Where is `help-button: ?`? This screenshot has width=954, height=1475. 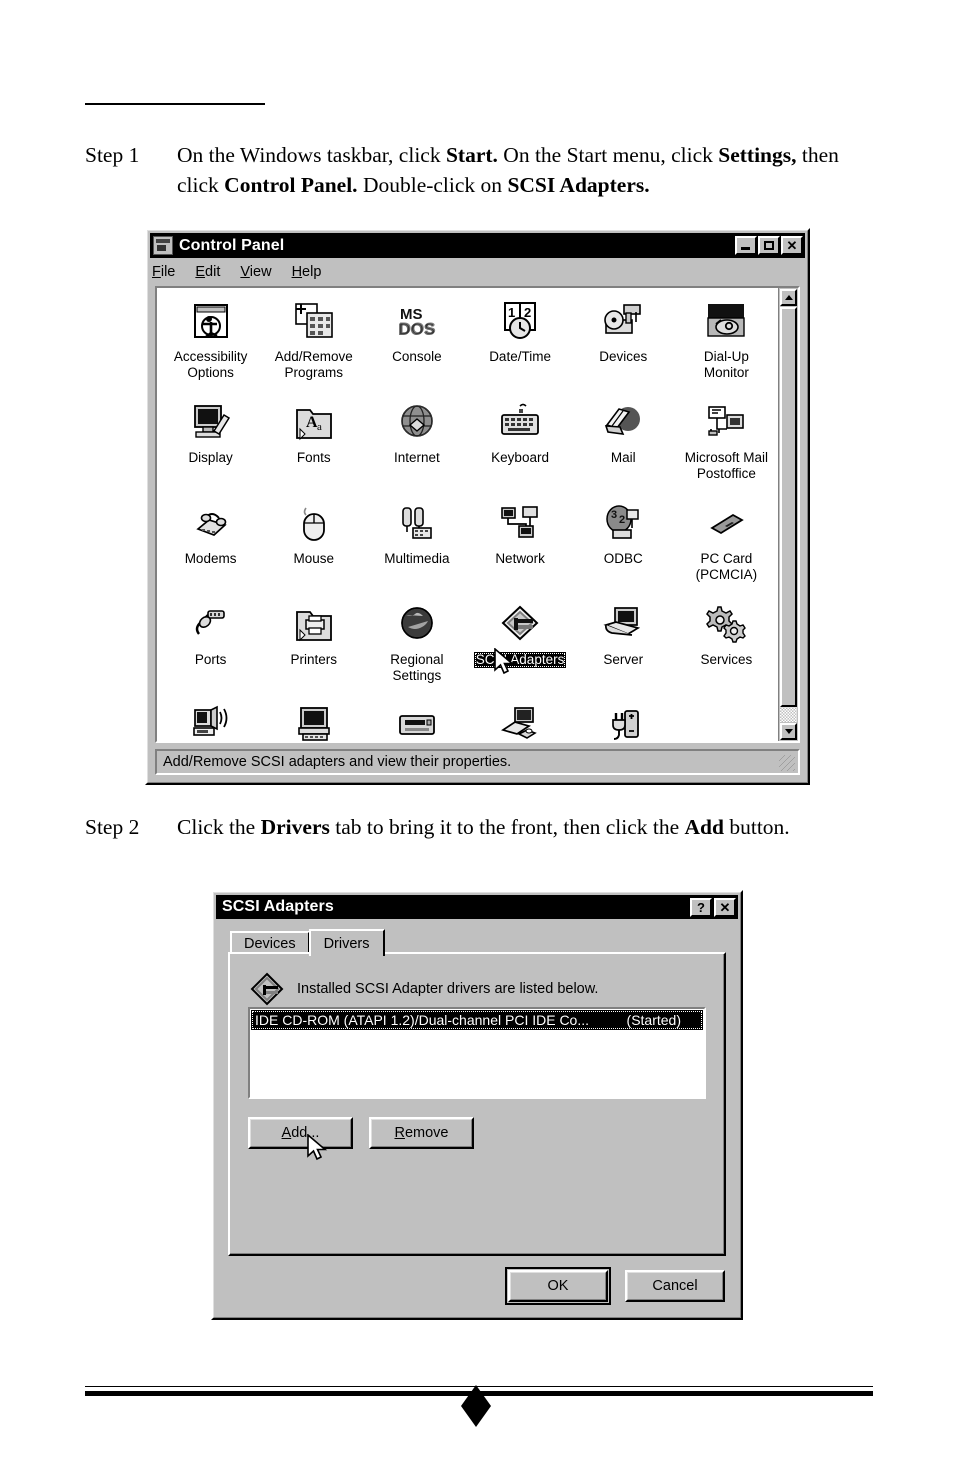 help-button: ? is located at coordinates (701, 907).